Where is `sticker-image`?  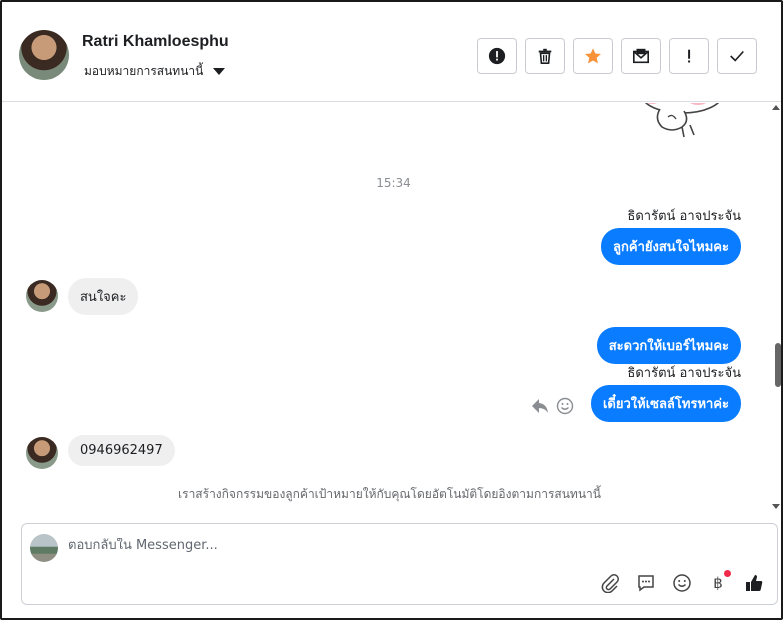 sticker-image is located at coordinates (680, 129).